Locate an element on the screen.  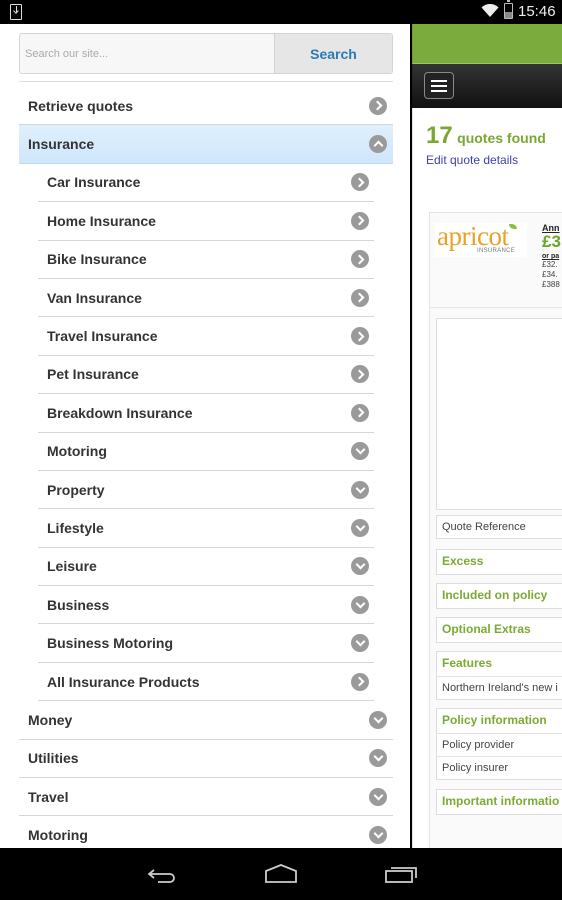
menu-item-label: All Insurance Products is located at coordinates (123, 681).